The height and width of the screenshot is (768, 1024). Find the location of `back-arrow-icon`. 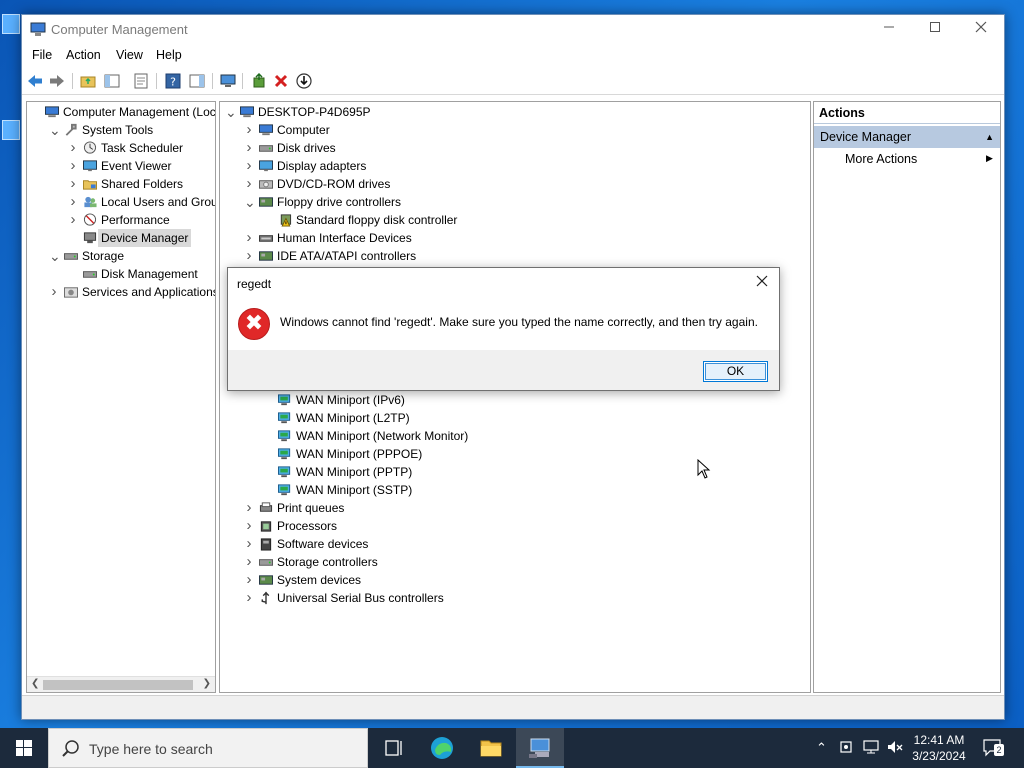

back-arrow-icon is located at coordinates (35, 81).